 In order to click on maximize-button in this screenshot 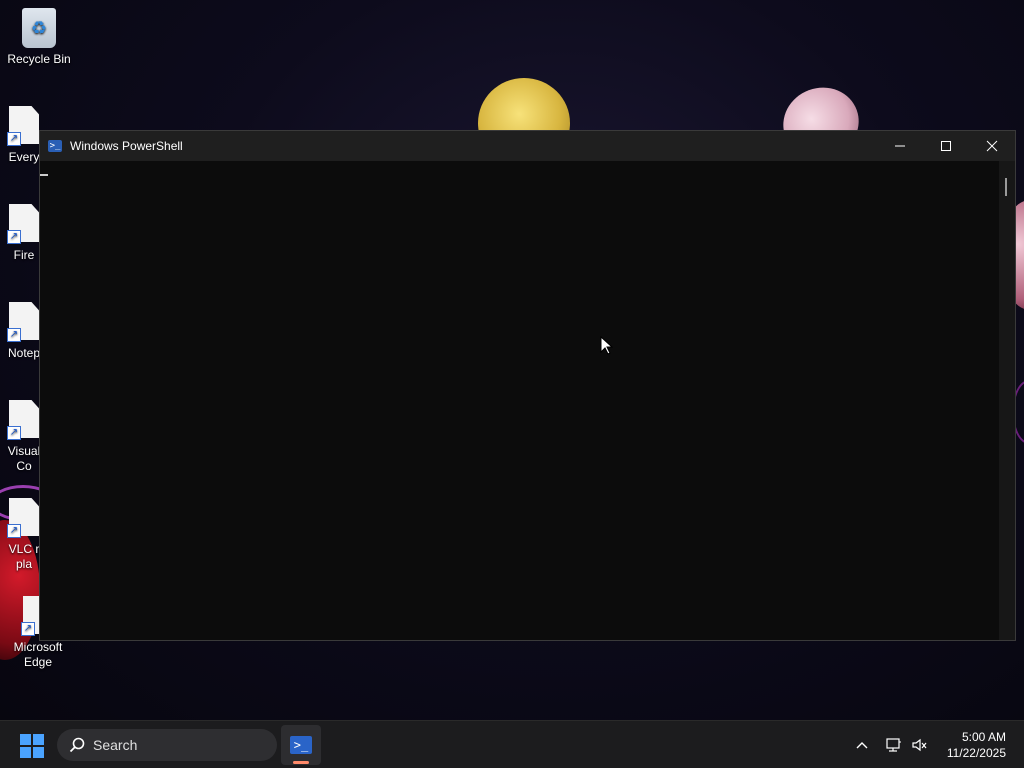, I will do `click(946, 146)`.